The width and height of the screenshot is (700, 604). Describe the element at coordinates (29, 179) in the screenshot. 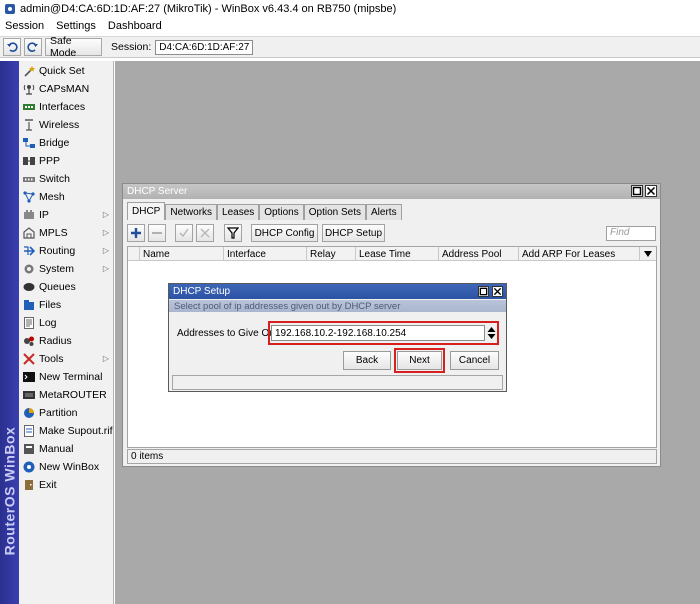

I see `switch-icon` at that location.